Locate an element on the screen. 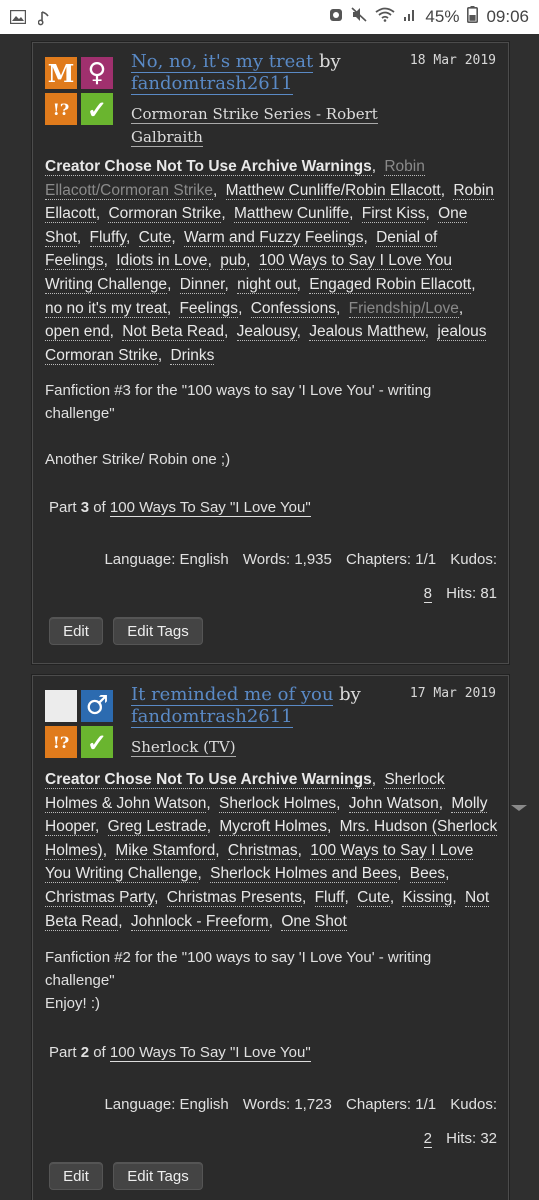 The width and height of the screenshot is (539, 1200). freeform-tag: Sherlock Holmes is located at coordinates (278, 803).